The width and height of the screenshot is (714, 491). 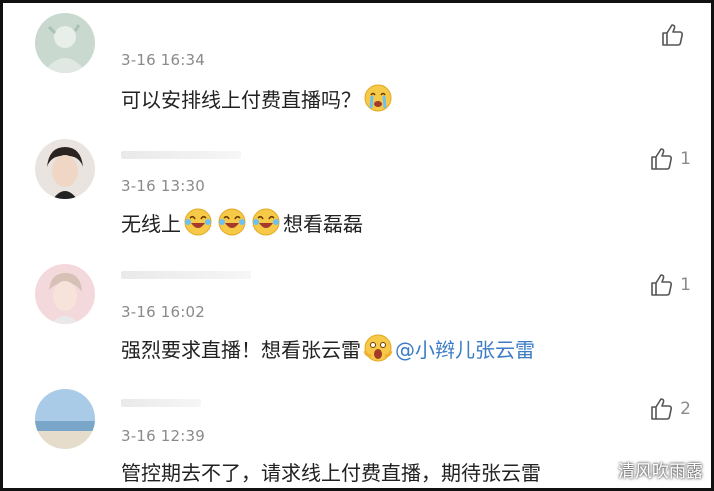 What do you see at coordinates (465, 348) in the screenshot?
I see `mention-link: @小辫儿张云雷` at bounding box center [465, 348].